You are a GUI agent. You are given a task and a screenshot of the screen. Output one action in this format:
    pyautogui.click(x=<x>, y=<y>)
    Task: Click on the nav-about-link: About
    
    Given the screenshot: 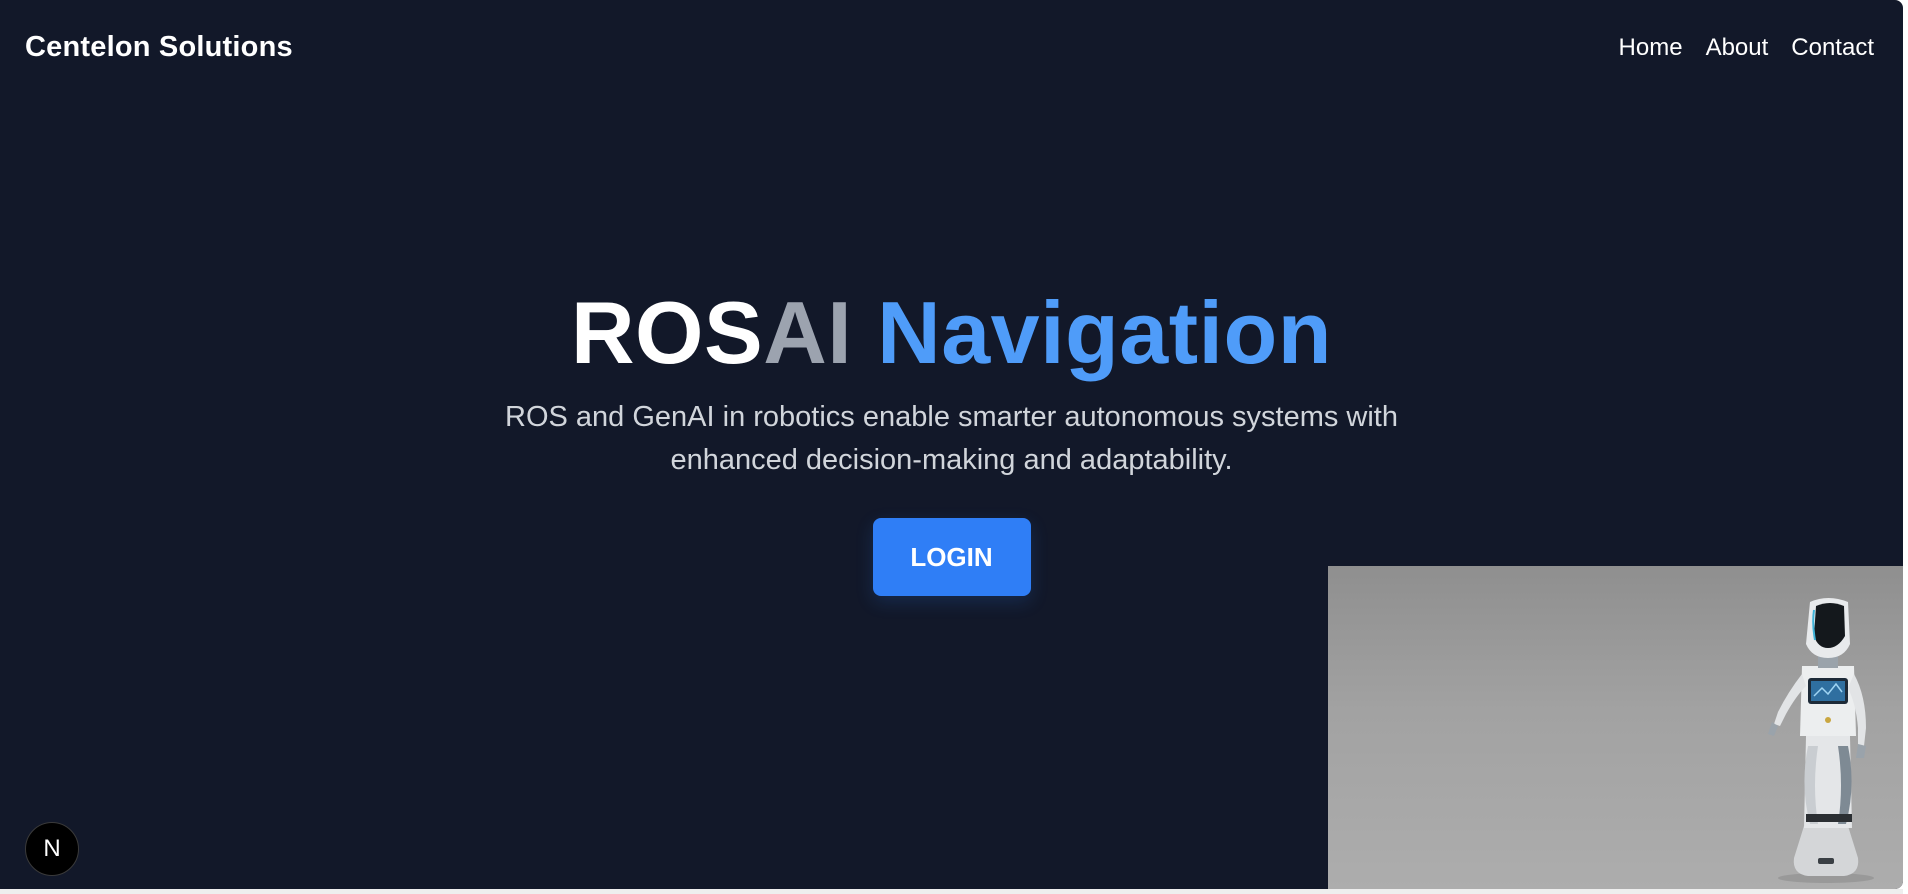 What is the action you would take?
    pyautogui.click(x=1737, y=48)
    